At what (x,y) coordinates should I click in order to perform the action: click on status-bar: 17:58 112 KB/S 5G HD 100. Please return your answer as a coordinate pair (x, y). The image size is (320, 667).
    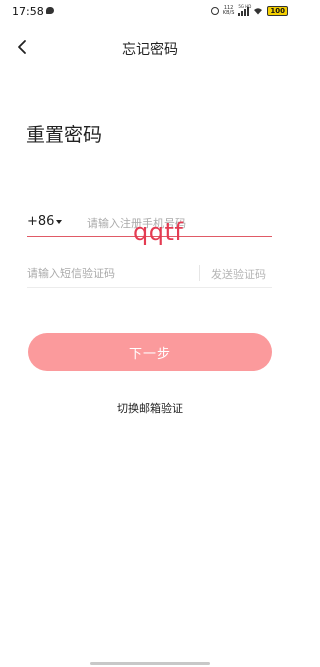
    Looking at the image, I should click on (150, 11).